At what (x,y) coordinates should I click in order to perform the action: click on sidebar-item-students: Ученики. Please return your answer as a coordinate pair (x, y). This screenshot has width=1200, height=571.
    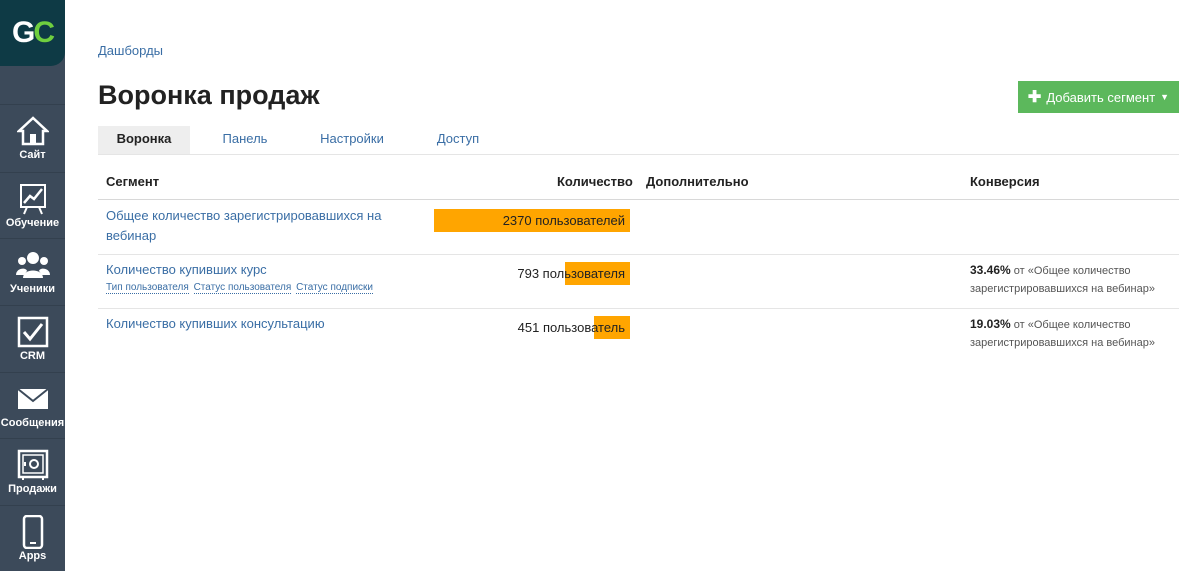
    Looking at the image, I should click on (32, 271).